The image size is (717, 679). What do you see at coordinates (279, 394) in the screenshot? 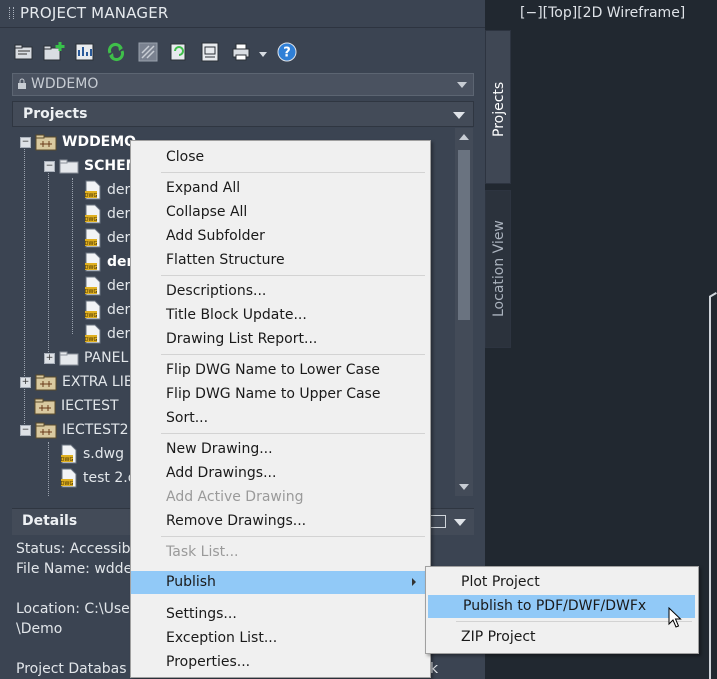
I see `menu-item-flip-upper: Flip DWG Name to Upper Case` at bounding box center [279, 394].